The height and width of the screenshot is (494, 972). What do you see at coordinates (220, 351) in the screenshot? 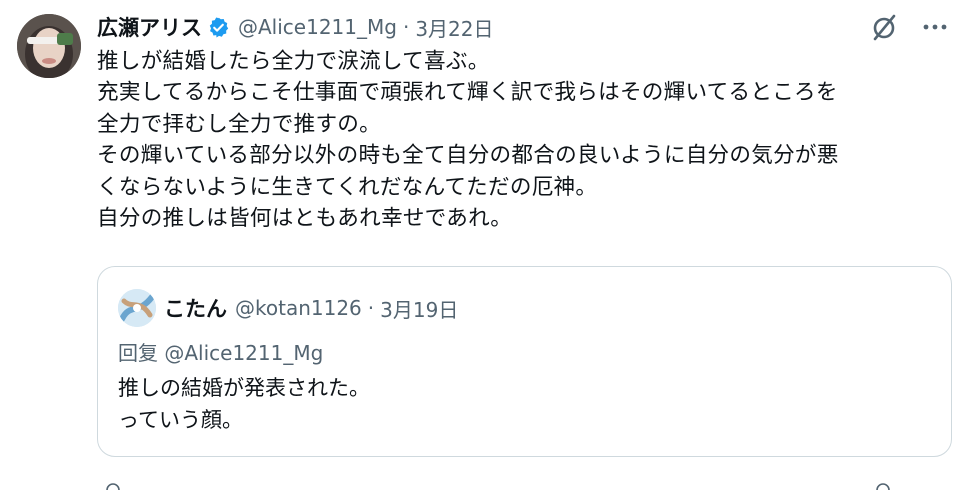
I see `quoted-reply-to: 回复 @Alice1211_Mg` at bounding box center [220, 351].